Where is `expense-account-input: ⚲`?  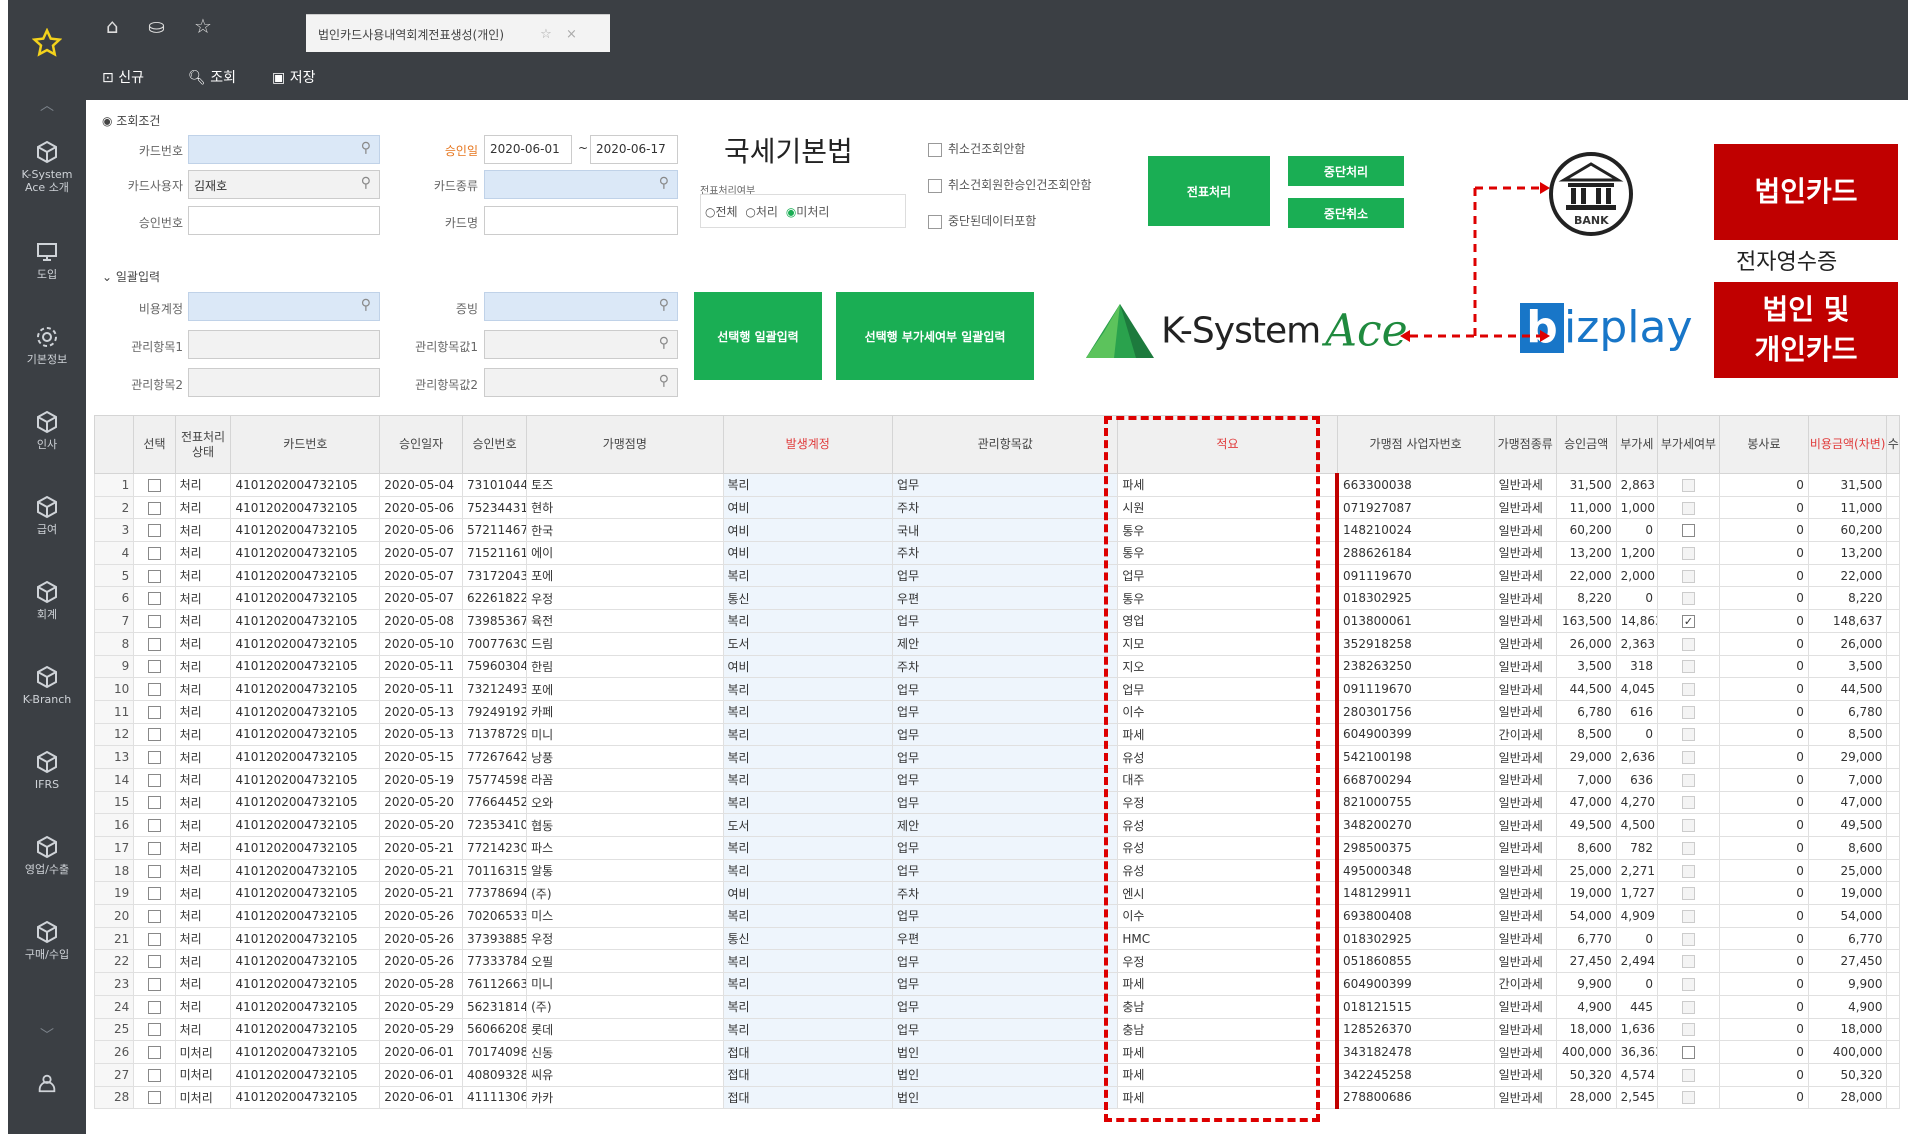
expense-account-input: ⚲ is located at coordinates (284, 306).